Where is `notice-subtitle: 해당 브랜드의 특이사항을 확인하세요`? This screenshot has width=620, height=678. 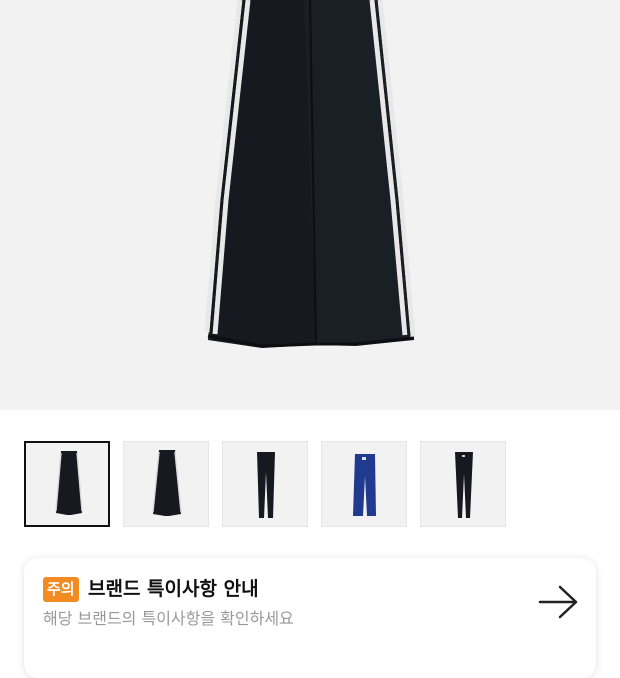
notice-subtitle: 해당 브랜드의 특이사항을 확인하세요 is located at coordinates (168, 618).